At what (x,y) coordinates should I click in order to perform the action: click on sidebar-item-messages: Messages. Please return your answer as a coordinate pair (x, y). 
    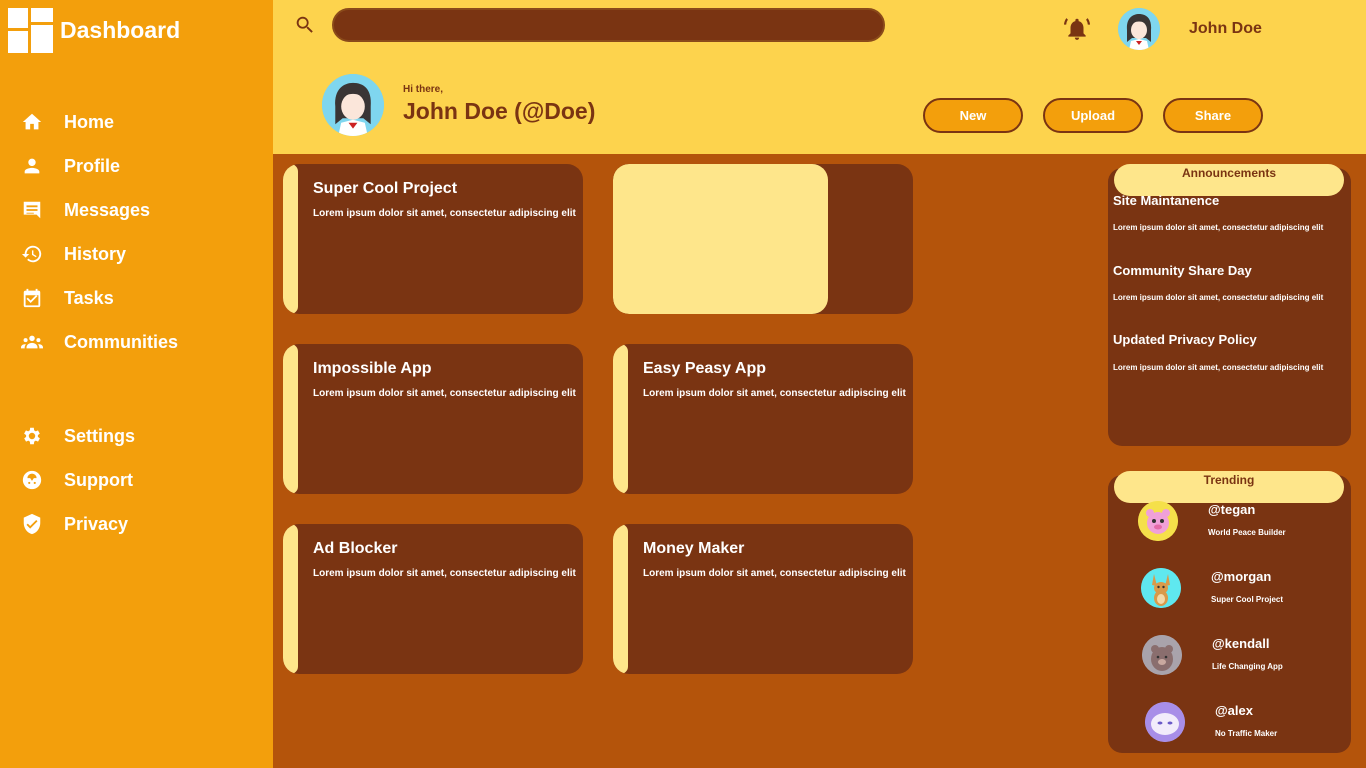
    Looking at the image, I should click on (85, 210).